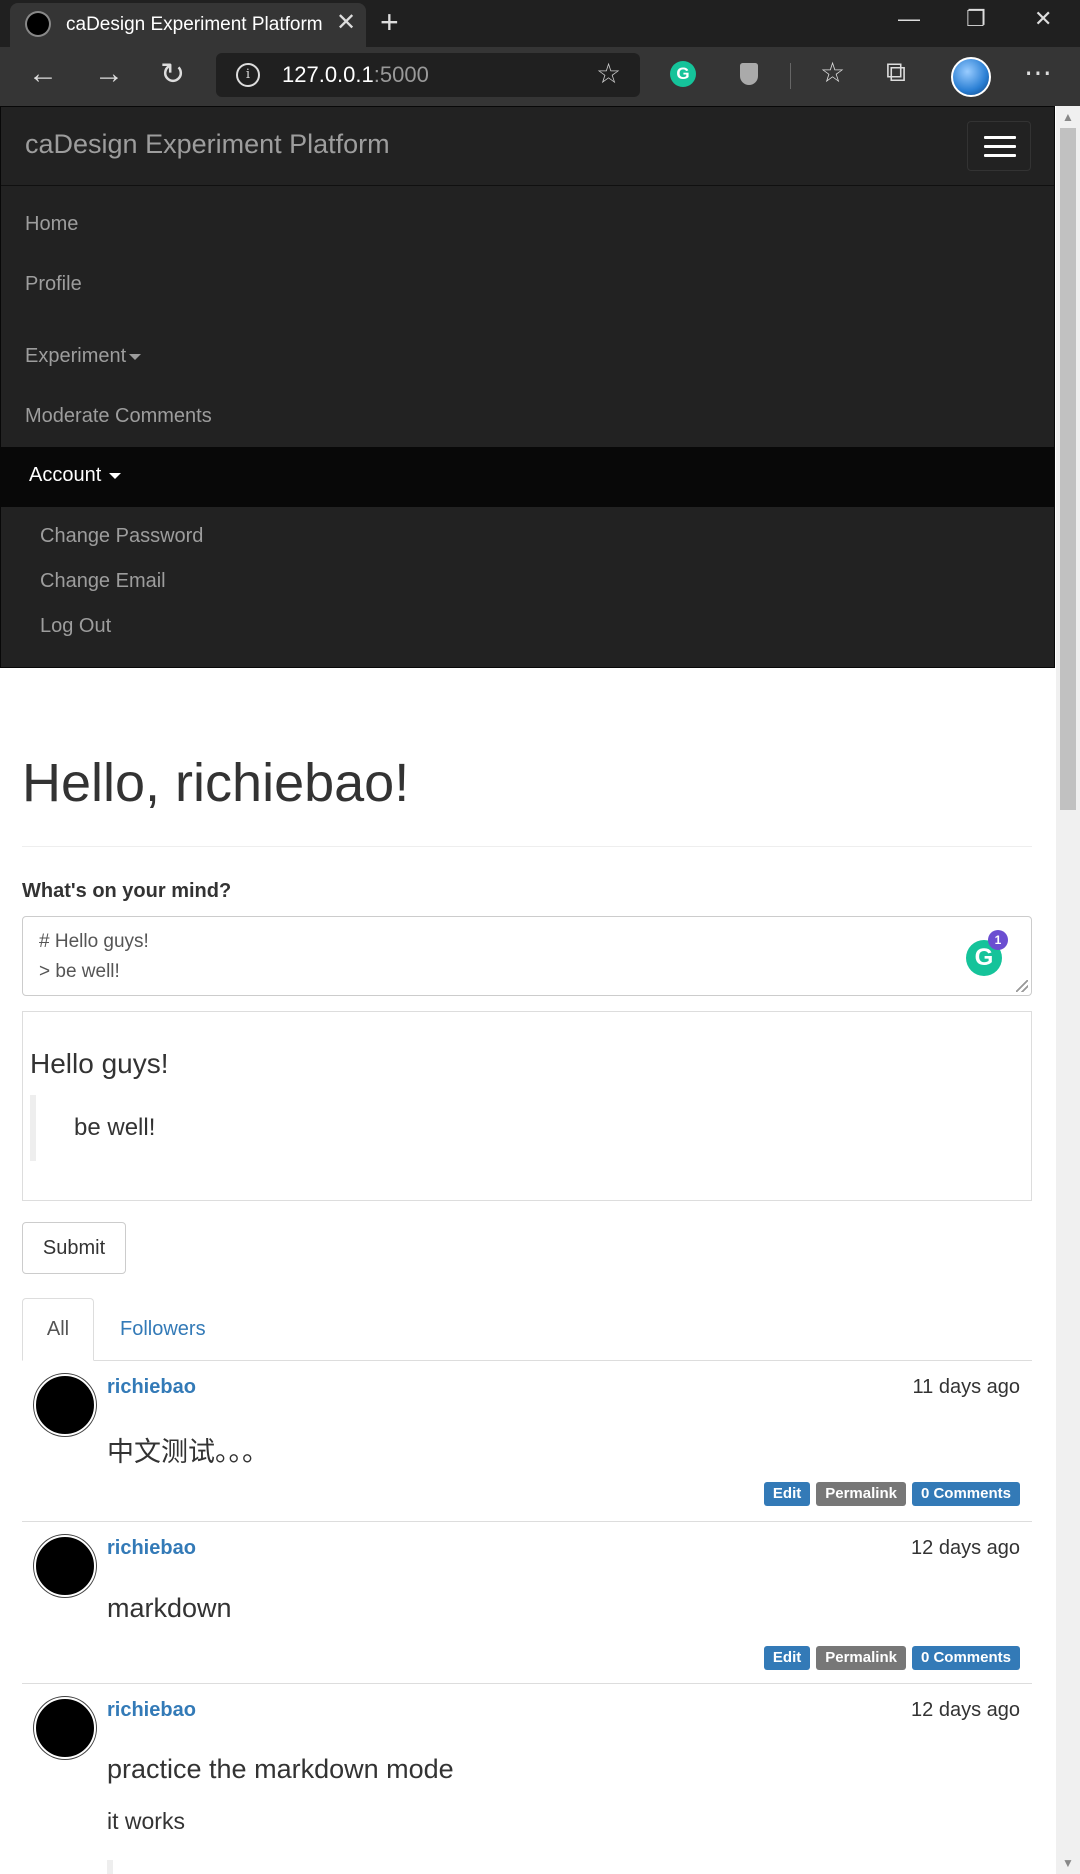 The height and width of the screenshot is (1874, 1080). I want to click on bookmark-star-icon: ☆, so click(608, 73).